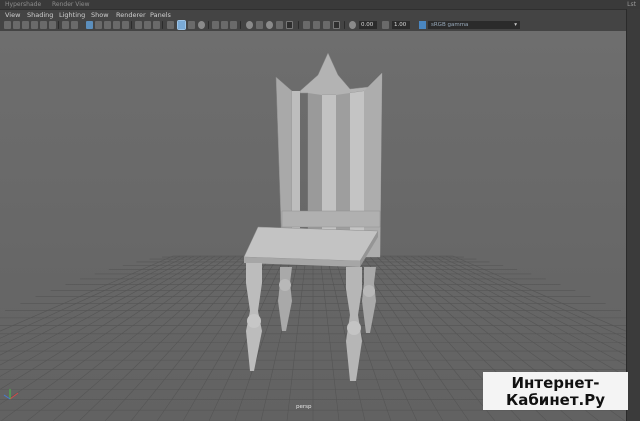  Describe the element at coordinates (555, 400) in the screenshot. I see `watermark-line-2: Кабинет.Ру` at that location.